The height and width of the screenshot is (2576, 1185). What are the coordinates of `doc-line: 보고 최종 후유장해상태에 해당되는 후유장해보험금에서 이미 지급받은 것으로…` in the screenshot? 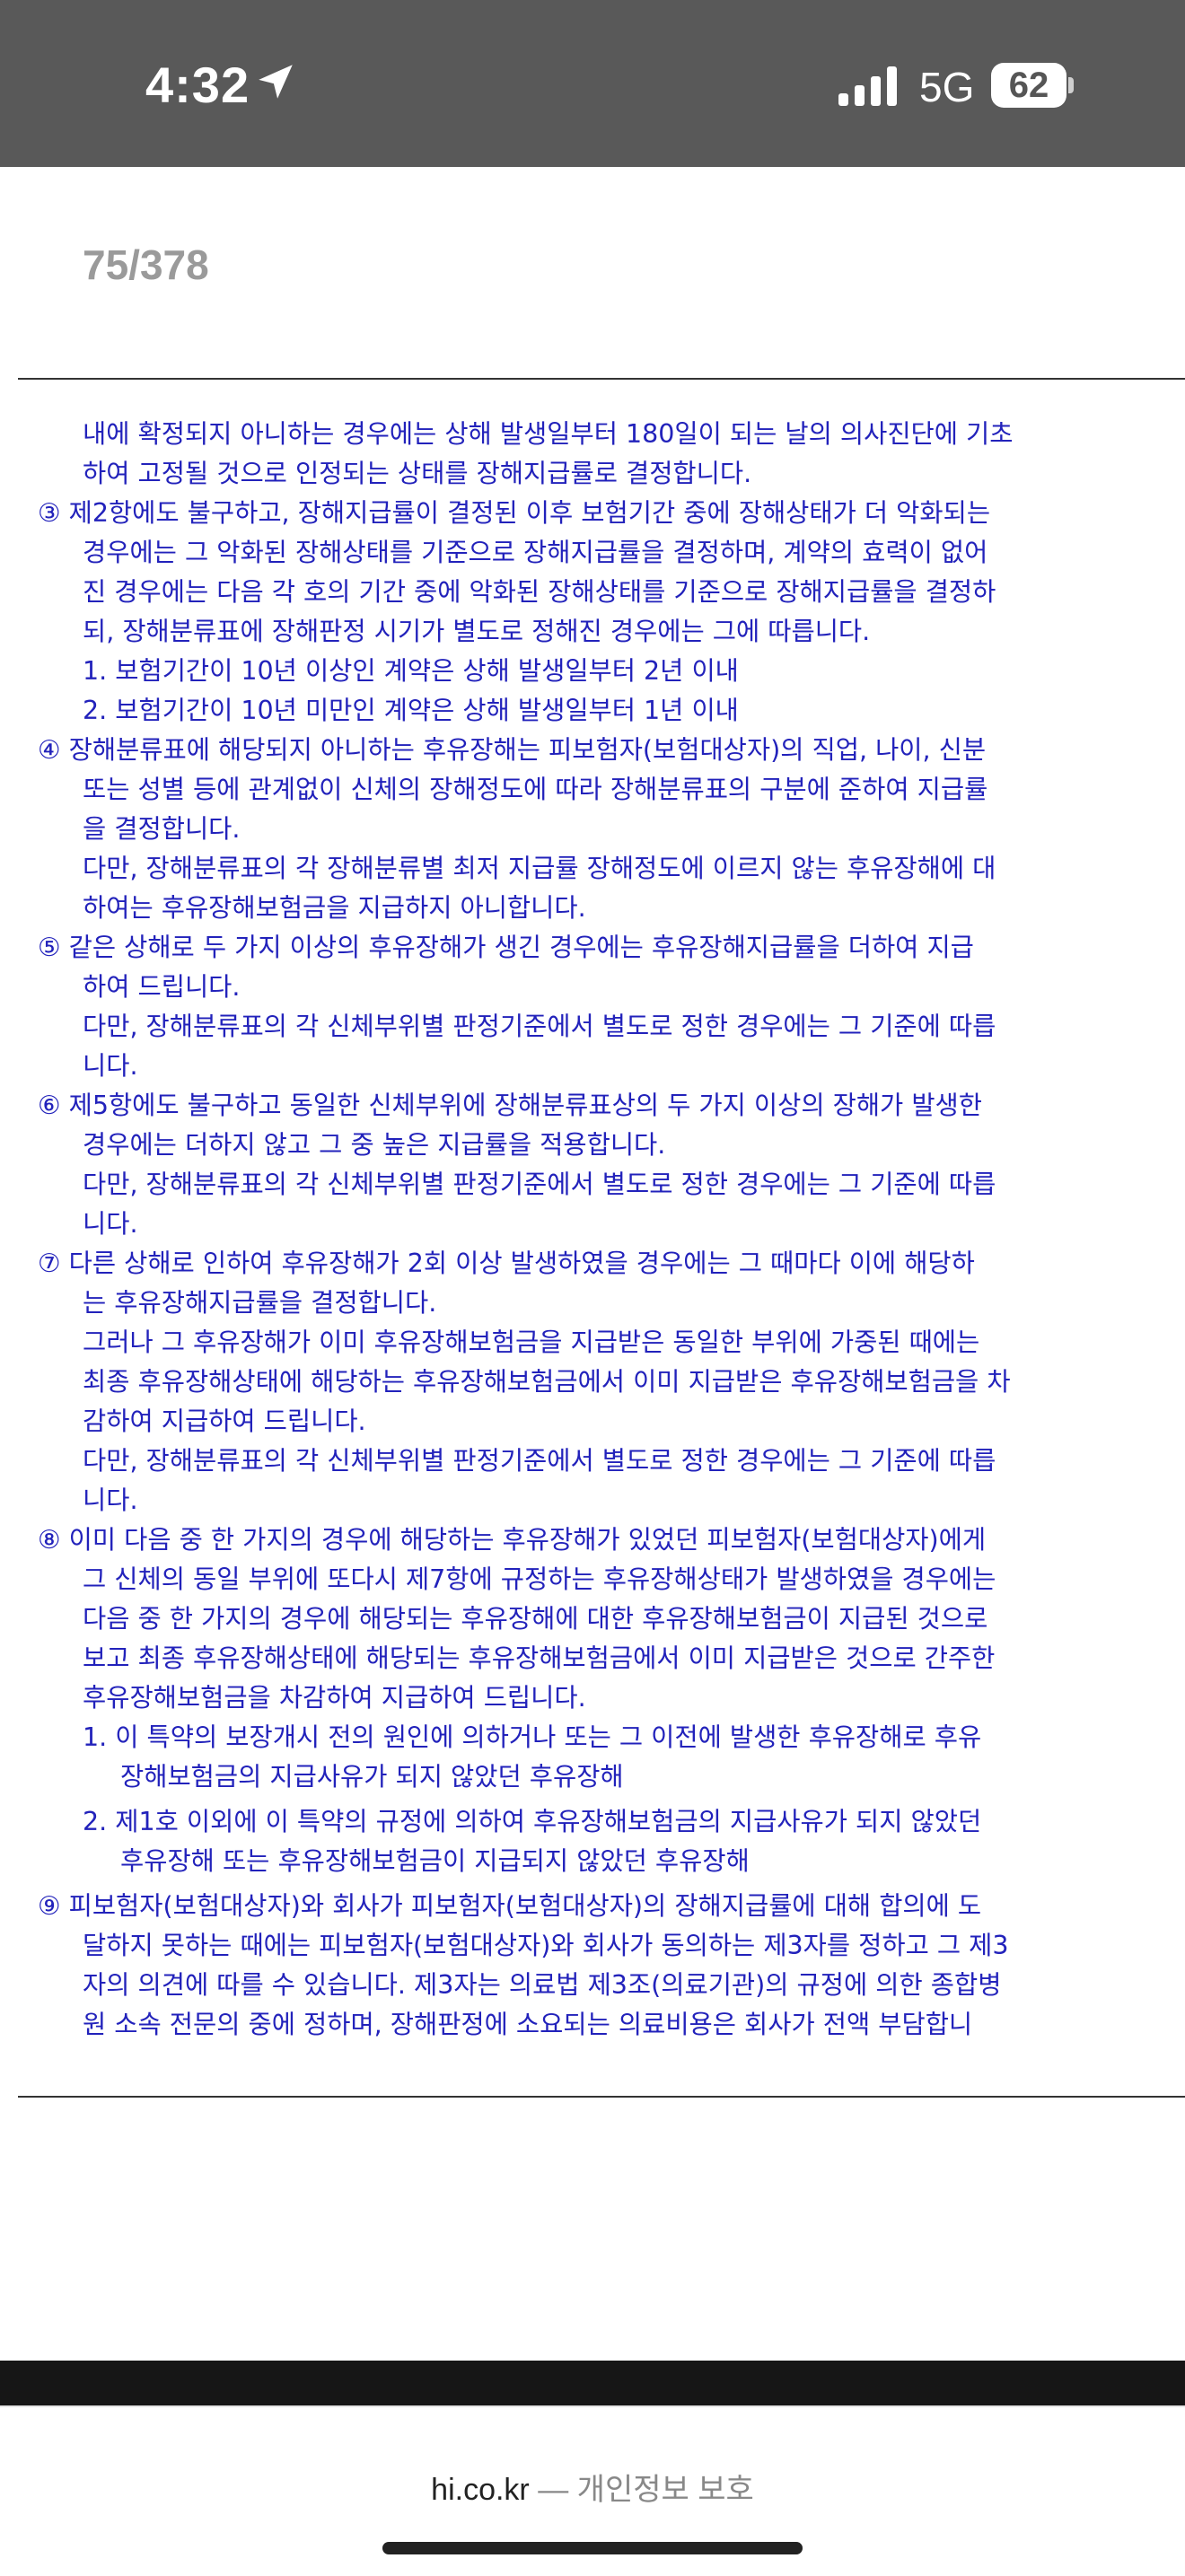 It's located at (539, 1658).